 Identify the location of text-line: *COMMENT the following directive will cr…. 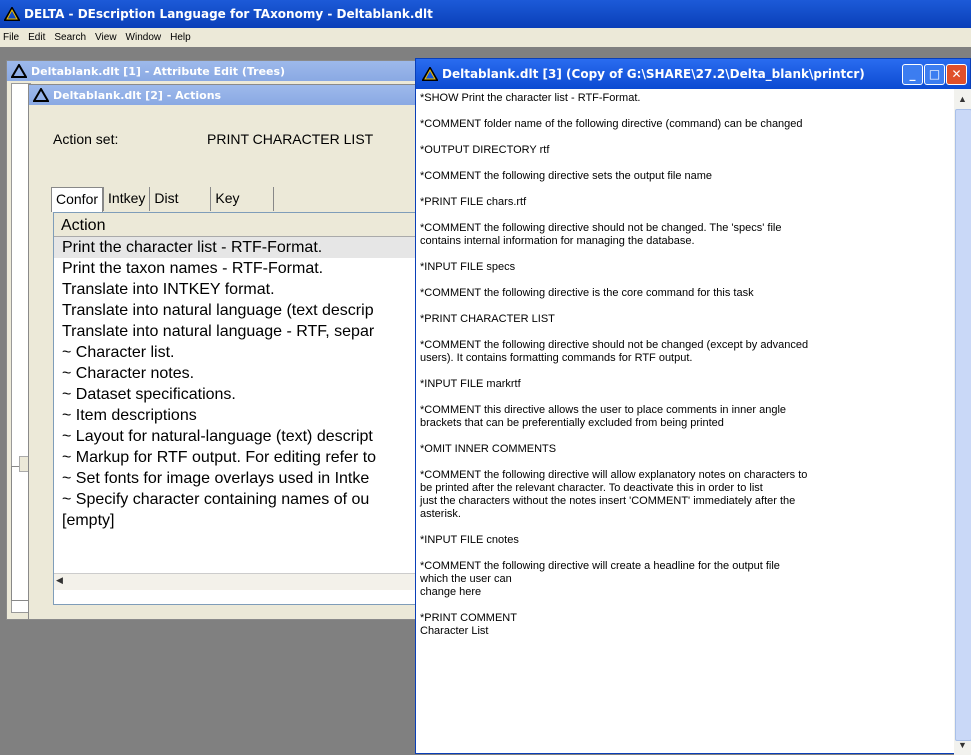
(685, 566).